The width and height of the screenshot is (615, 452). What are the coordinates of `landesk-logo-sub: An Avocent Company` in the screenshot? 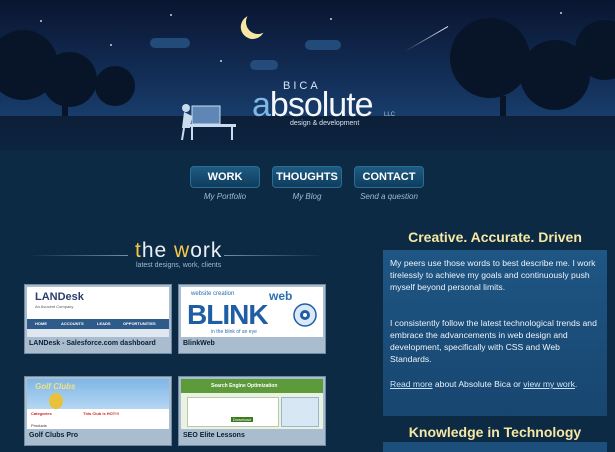 It's located at (54, 306).